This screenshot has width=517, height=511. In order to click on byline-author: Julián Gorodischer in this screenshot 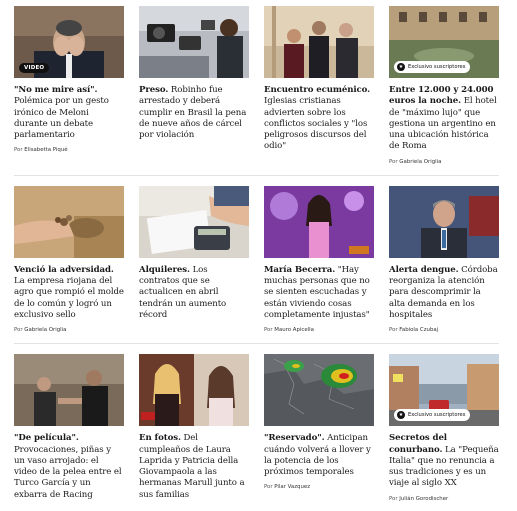, I will do `click(423, 499)`.